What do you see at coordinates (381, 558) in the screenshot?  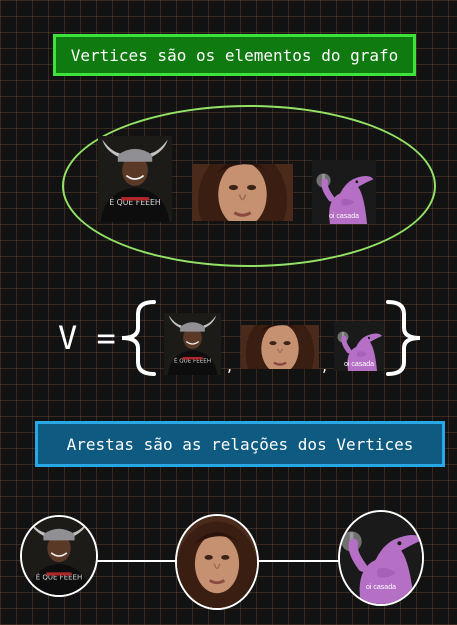 I see `graph-node-dolphin: oi casada` at bounding box center [381, 558].